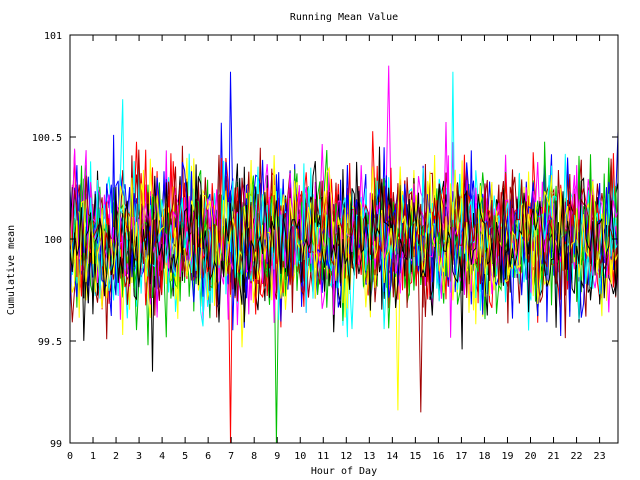  Describe the element at coordinates (231, 456) in the screenshot. I see `x-tick-label: 7` at that location.